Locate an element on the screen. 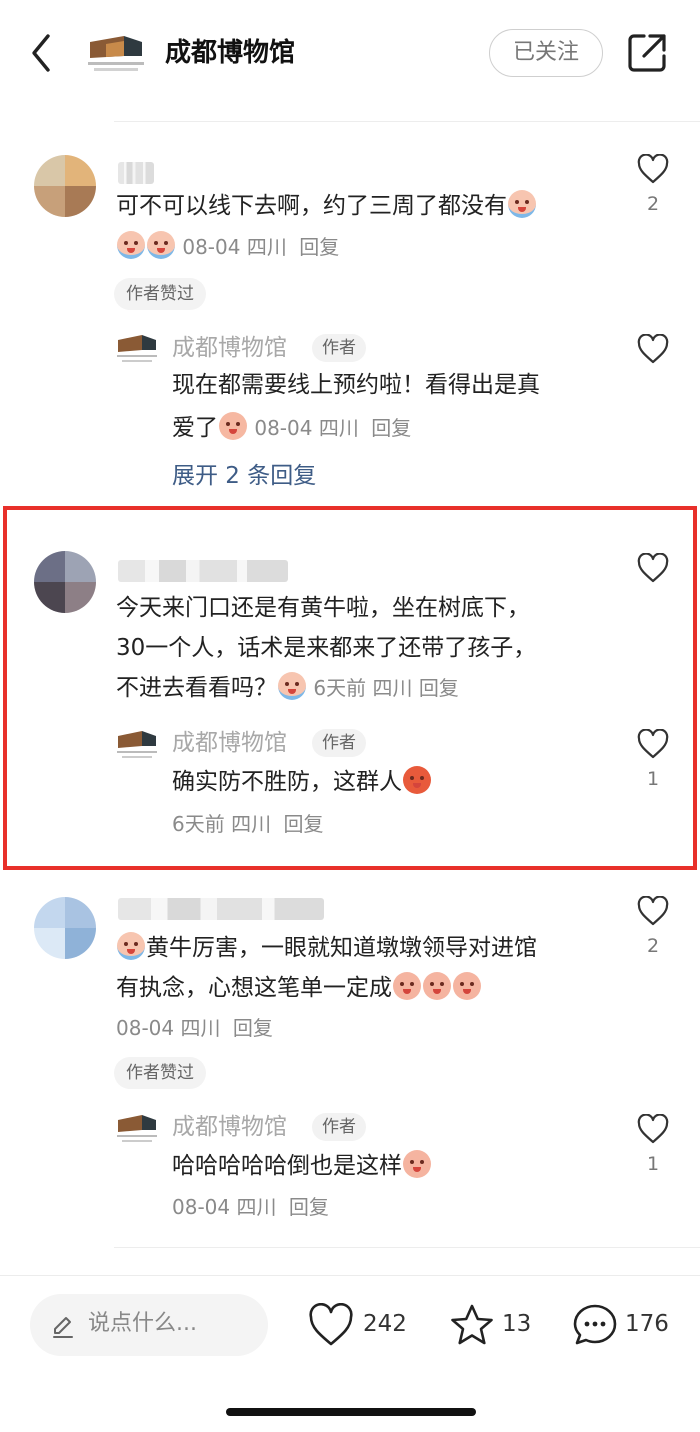  comment-text: 黄牛厉害，一眼就知道墩墩领导对进馆 is located at coordinates (326, 948).